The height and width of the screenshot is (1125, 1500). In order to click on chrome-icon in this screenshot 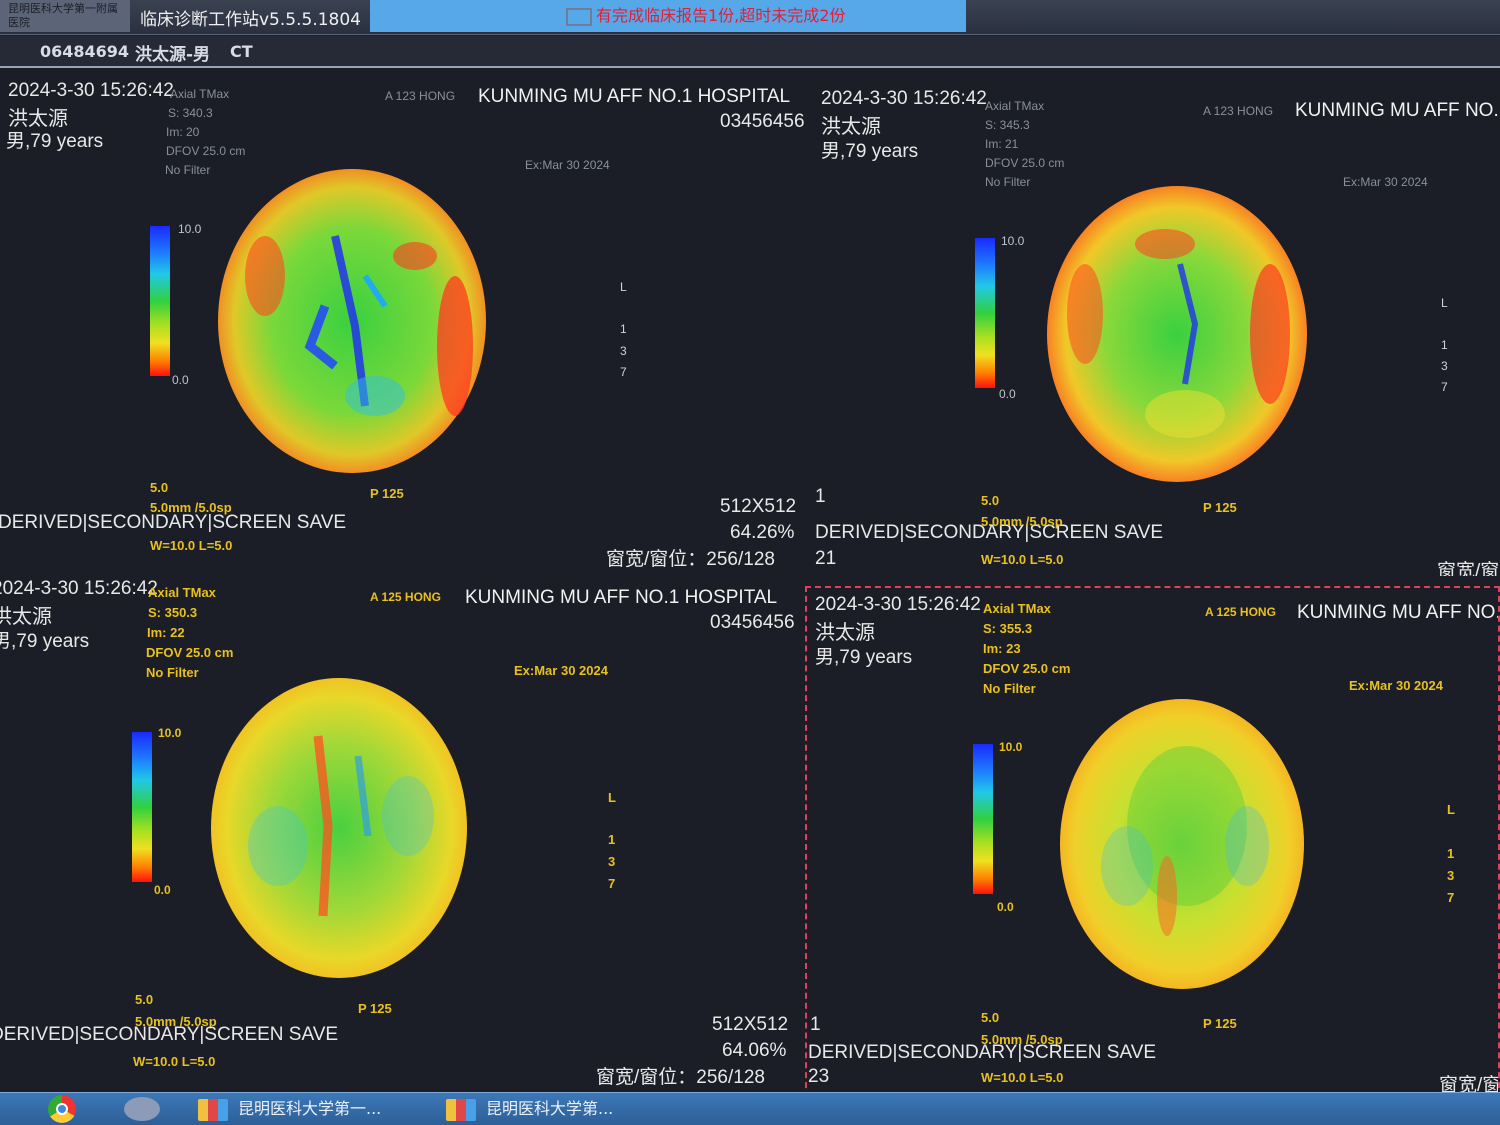, I will do `click(62, 1109)`.